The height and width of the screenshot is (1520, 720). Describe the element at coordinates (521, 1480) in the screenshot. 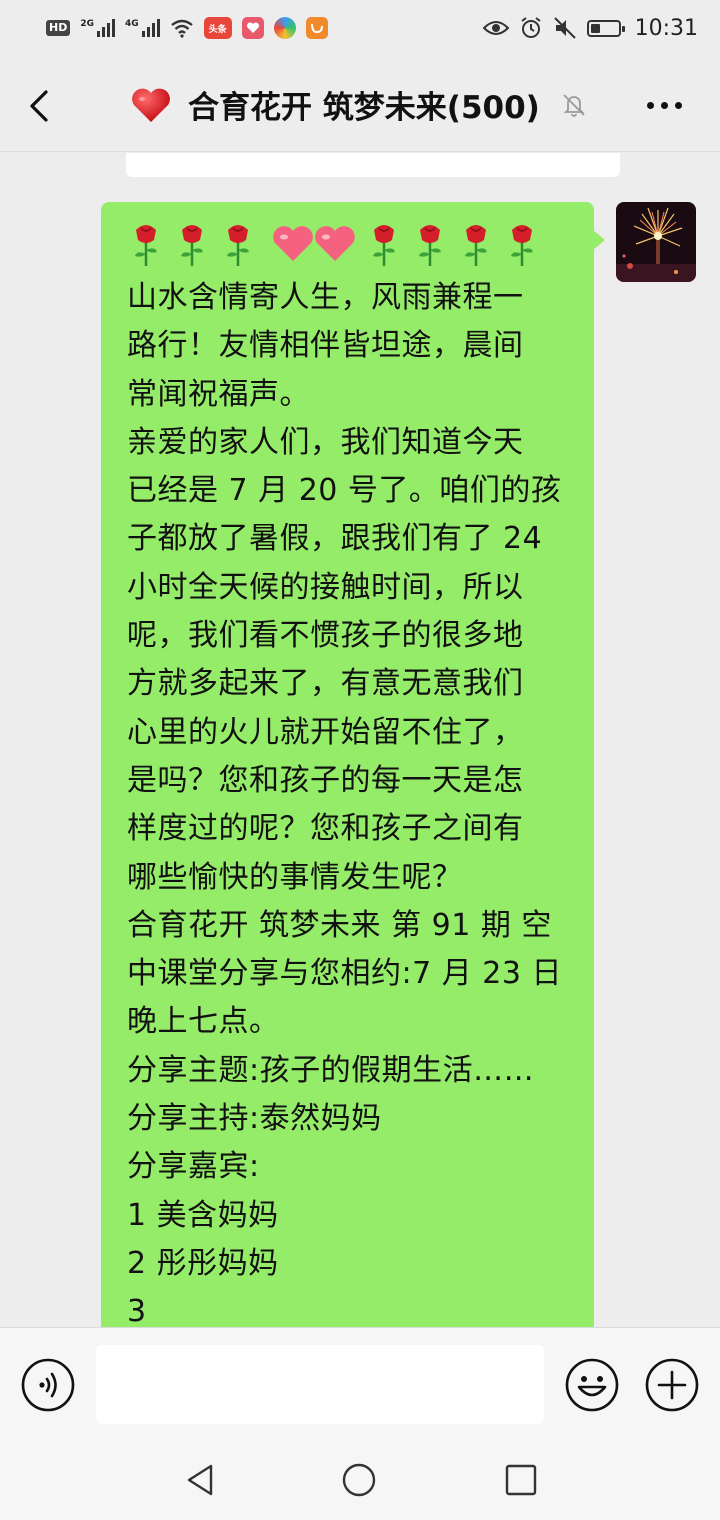

I see `nav-recent-apps-icon` at that location.